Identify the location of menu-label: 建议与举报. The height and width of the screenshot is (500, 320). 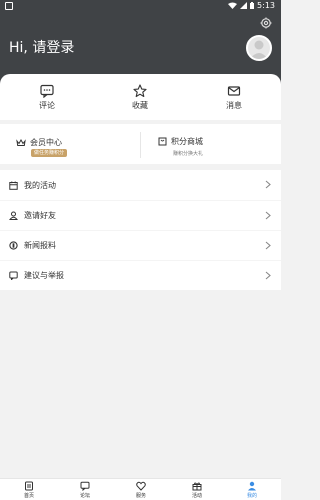
(44, 275).